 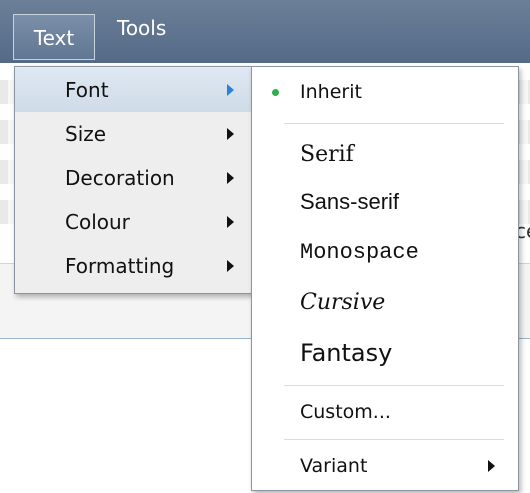 I want to click on menubar: Text Tools, so click(x=265, y=31).